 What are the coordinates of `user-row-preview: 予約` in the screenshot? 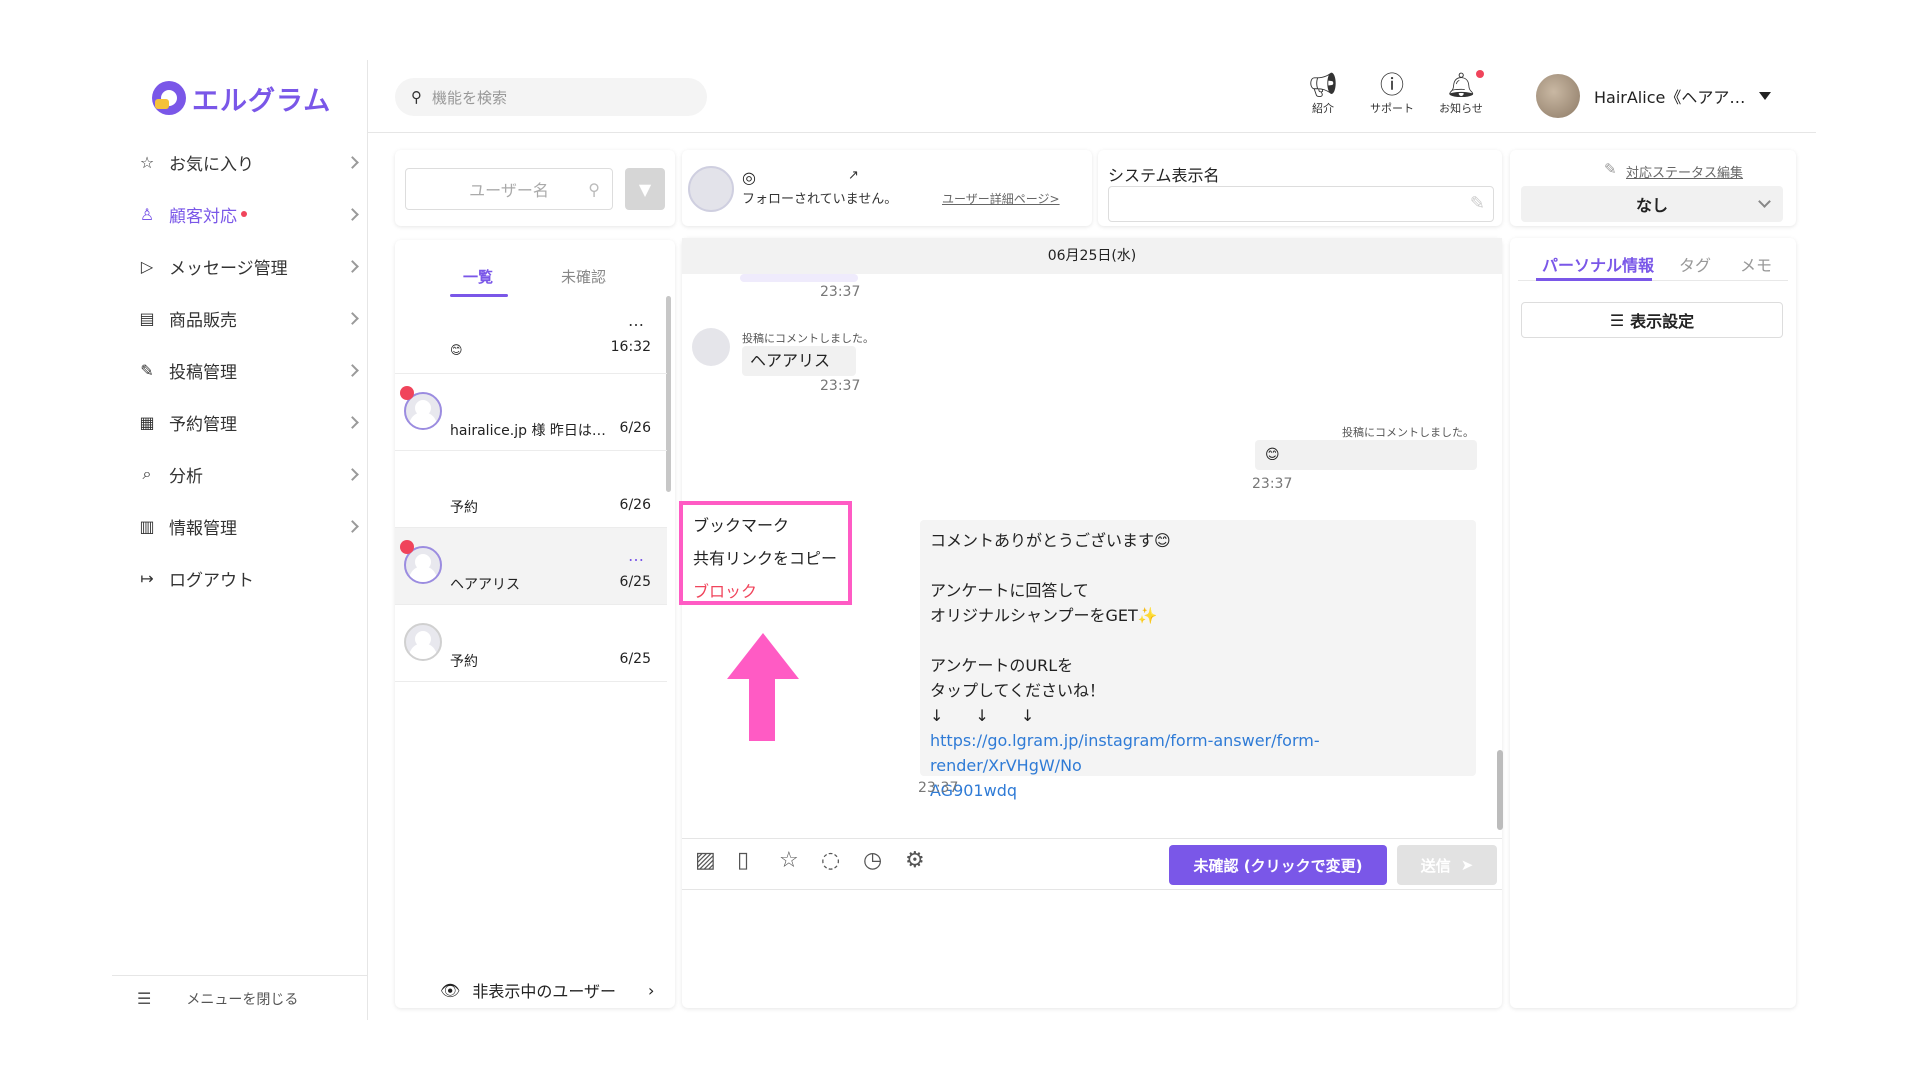 It's located at (464, 508).